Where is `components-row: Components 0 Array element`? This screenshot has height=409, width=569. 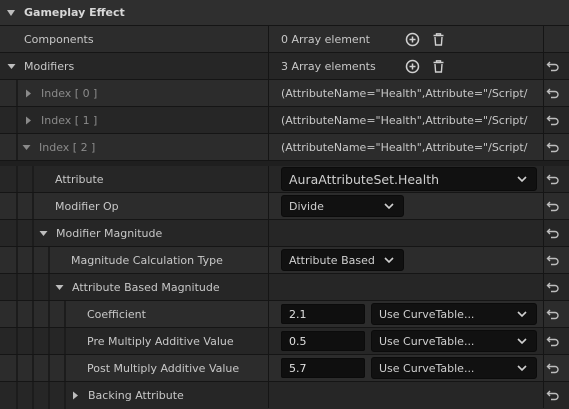
components-row: Components 0 Array element is located at coordinates (284, 39).